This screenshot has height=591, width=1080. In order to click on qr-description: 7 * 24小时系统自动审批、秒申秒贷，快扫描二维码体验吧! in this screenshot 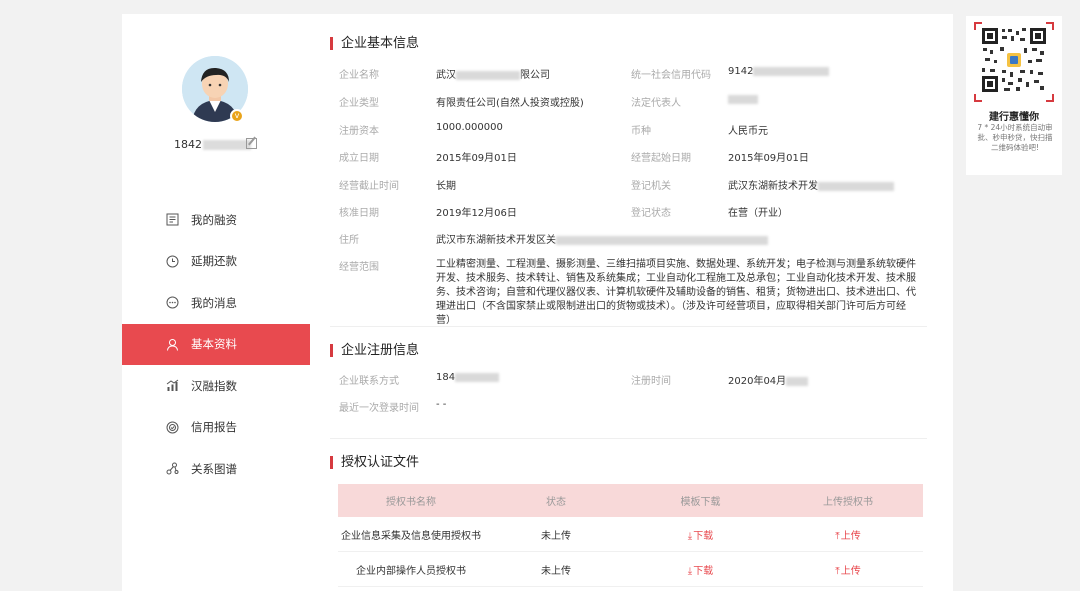, I will do `click(1015, 137)`.